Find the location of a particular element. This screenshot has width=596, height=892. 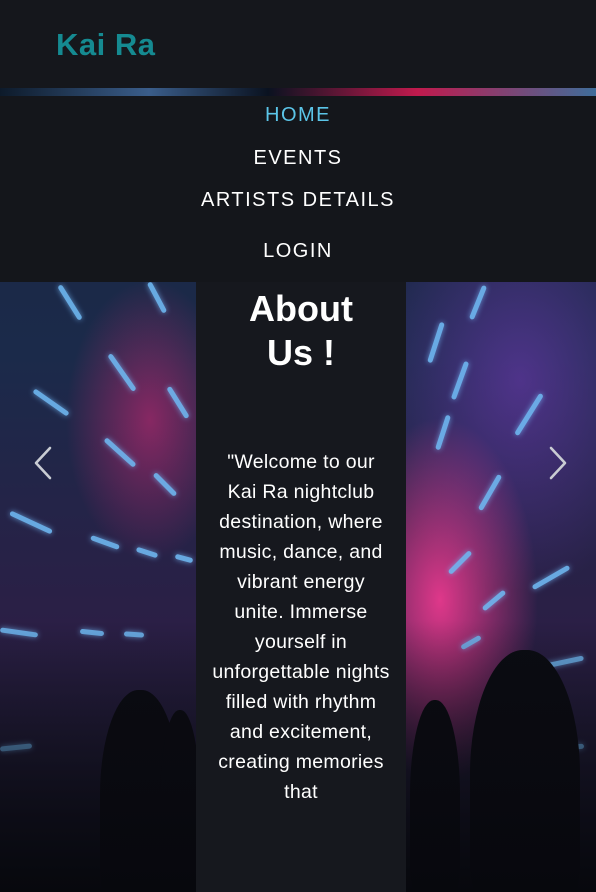

ceiling-light-strip is located at coordinates (298, 92).